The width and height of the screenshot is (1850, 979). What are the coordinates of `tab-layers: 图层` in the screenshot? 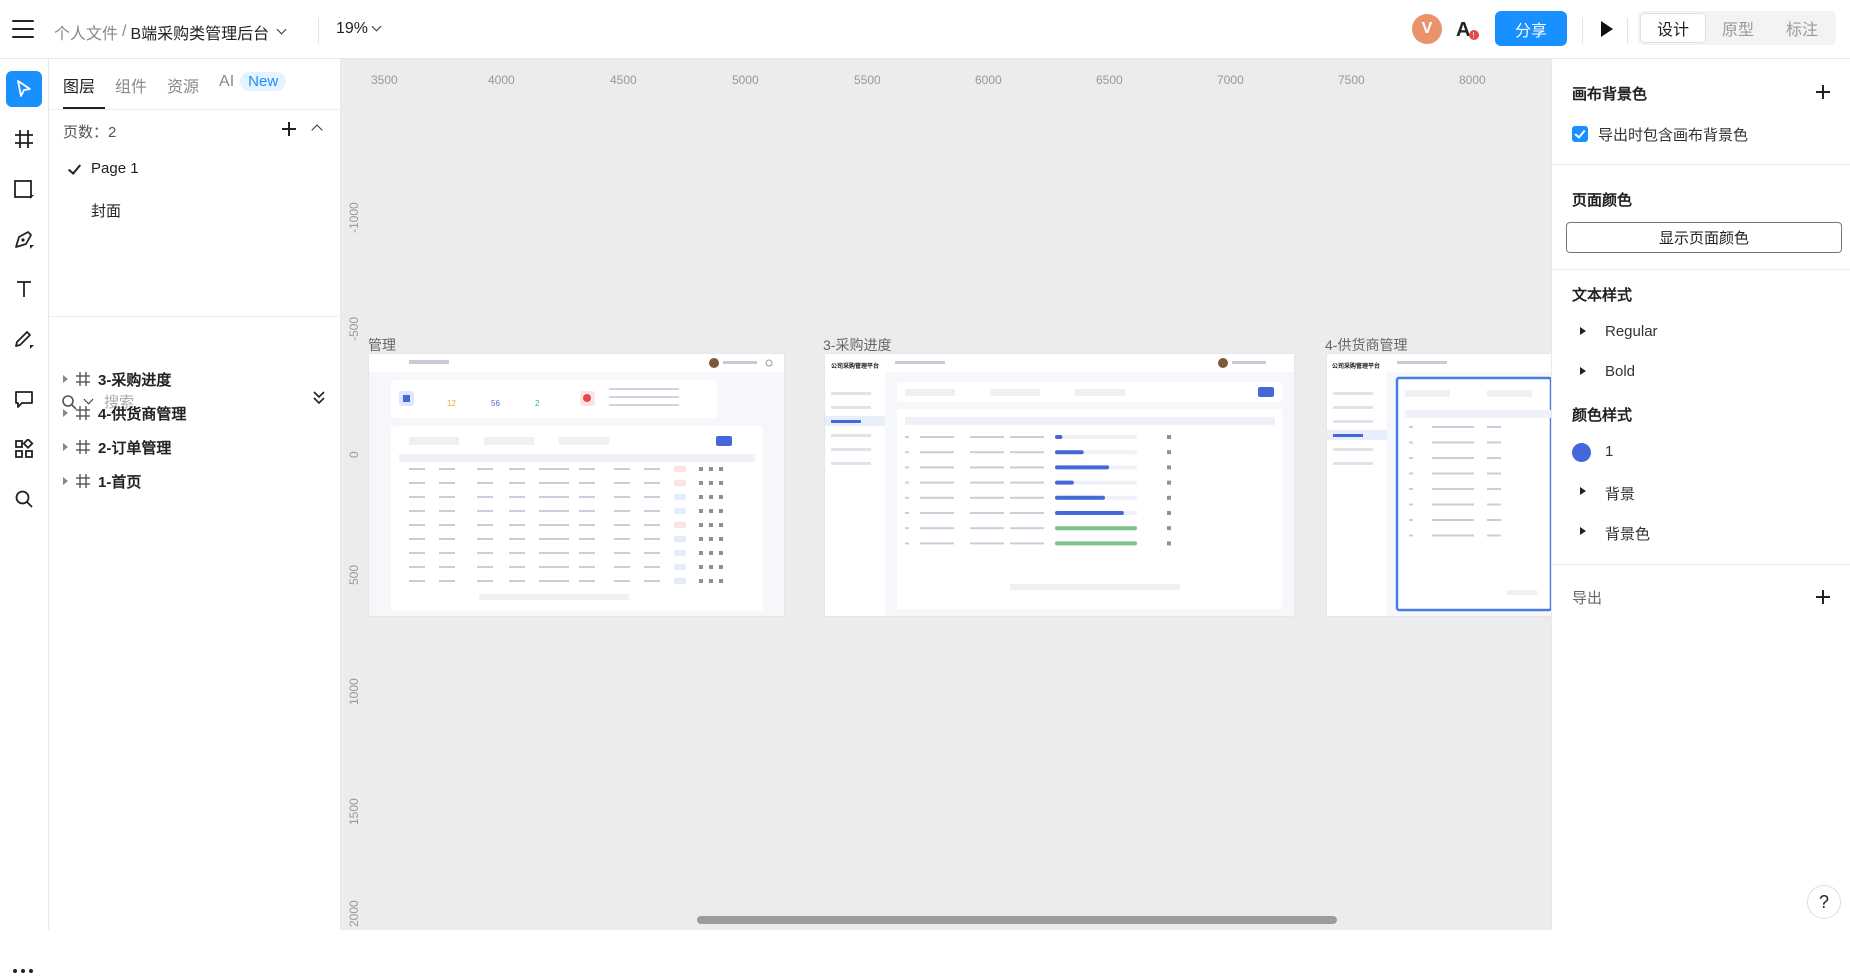 It's located at (79, 85).